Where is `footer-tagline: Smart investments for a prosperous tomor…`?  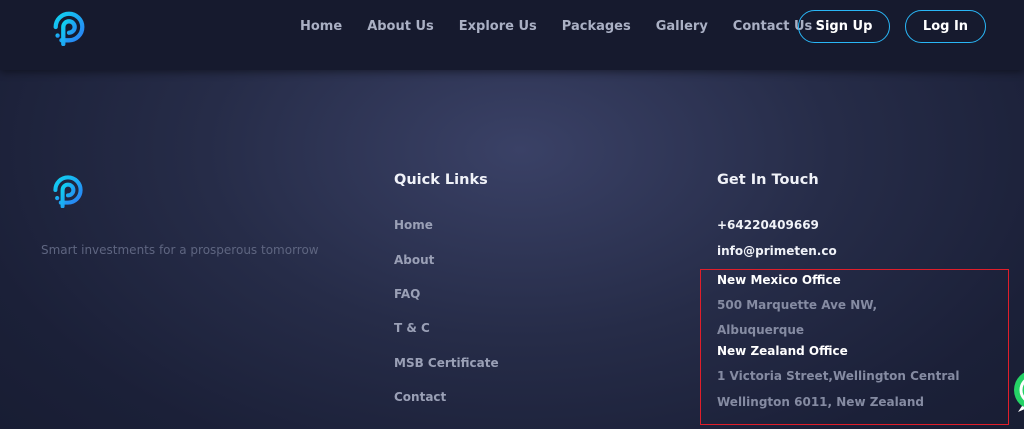
footer-tagline: Smart investments for a prosperous tomor… is located at coordinates (180, 250).